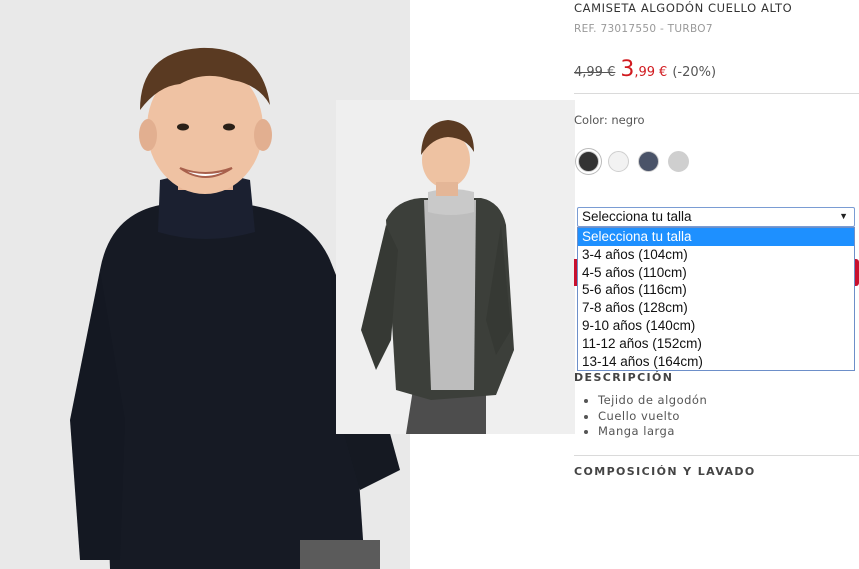 The width and height of the screenshot is (859, 569). I want to click on color-swatch-marino, so click(648, 161).